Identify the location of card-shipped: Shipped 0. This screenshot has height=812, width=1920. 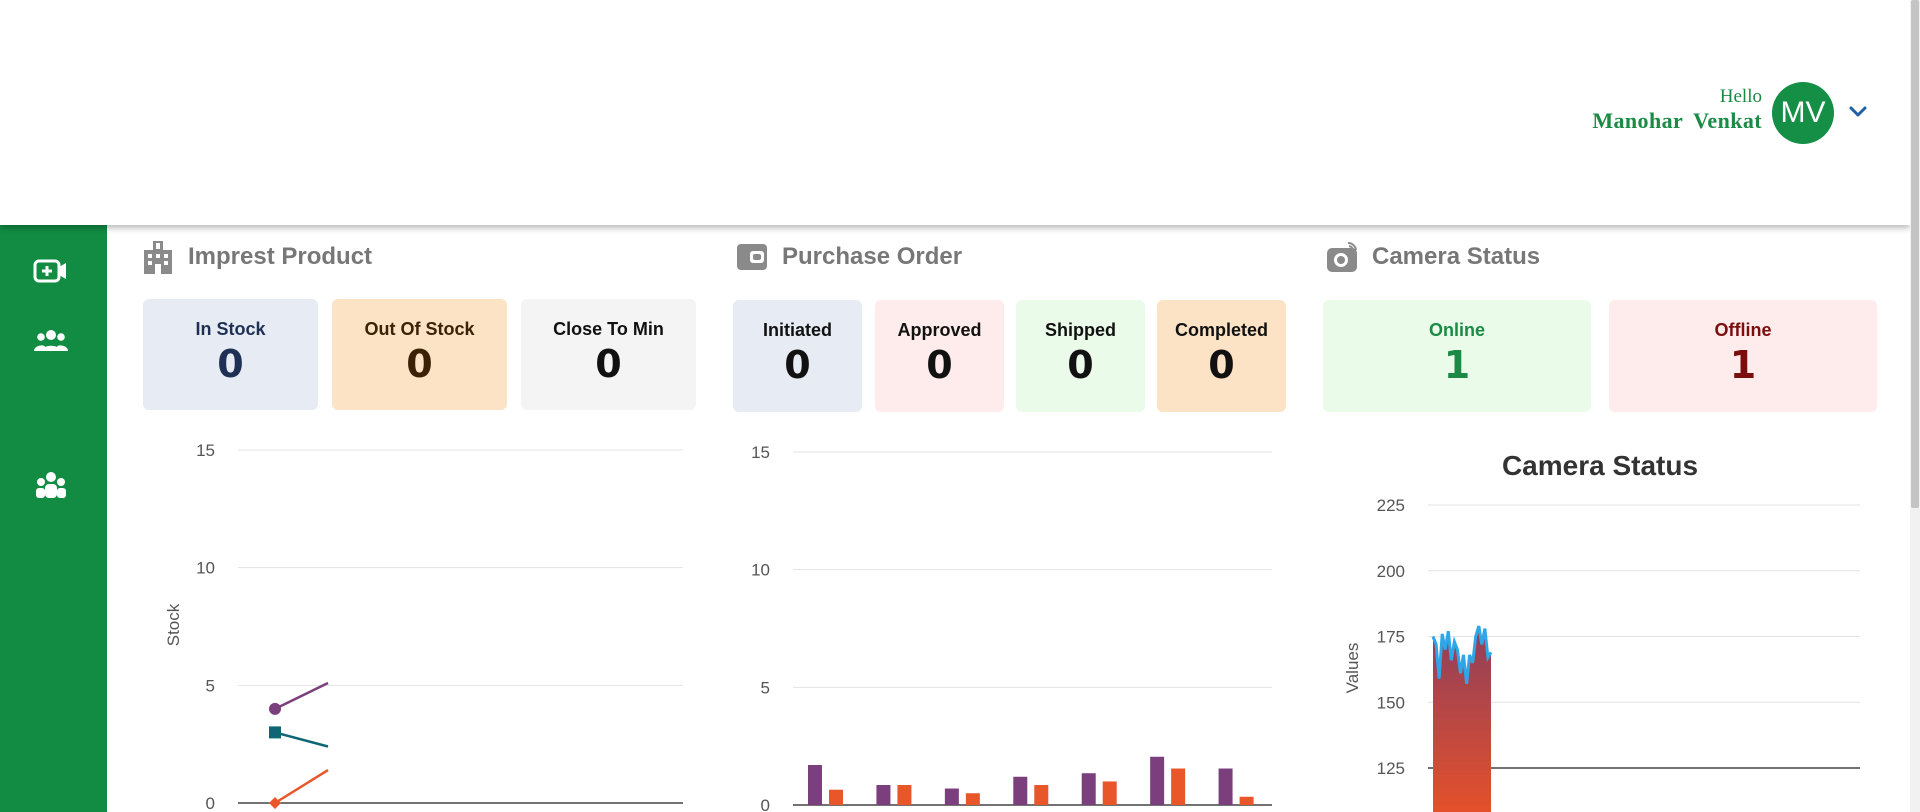
(1080, 356).